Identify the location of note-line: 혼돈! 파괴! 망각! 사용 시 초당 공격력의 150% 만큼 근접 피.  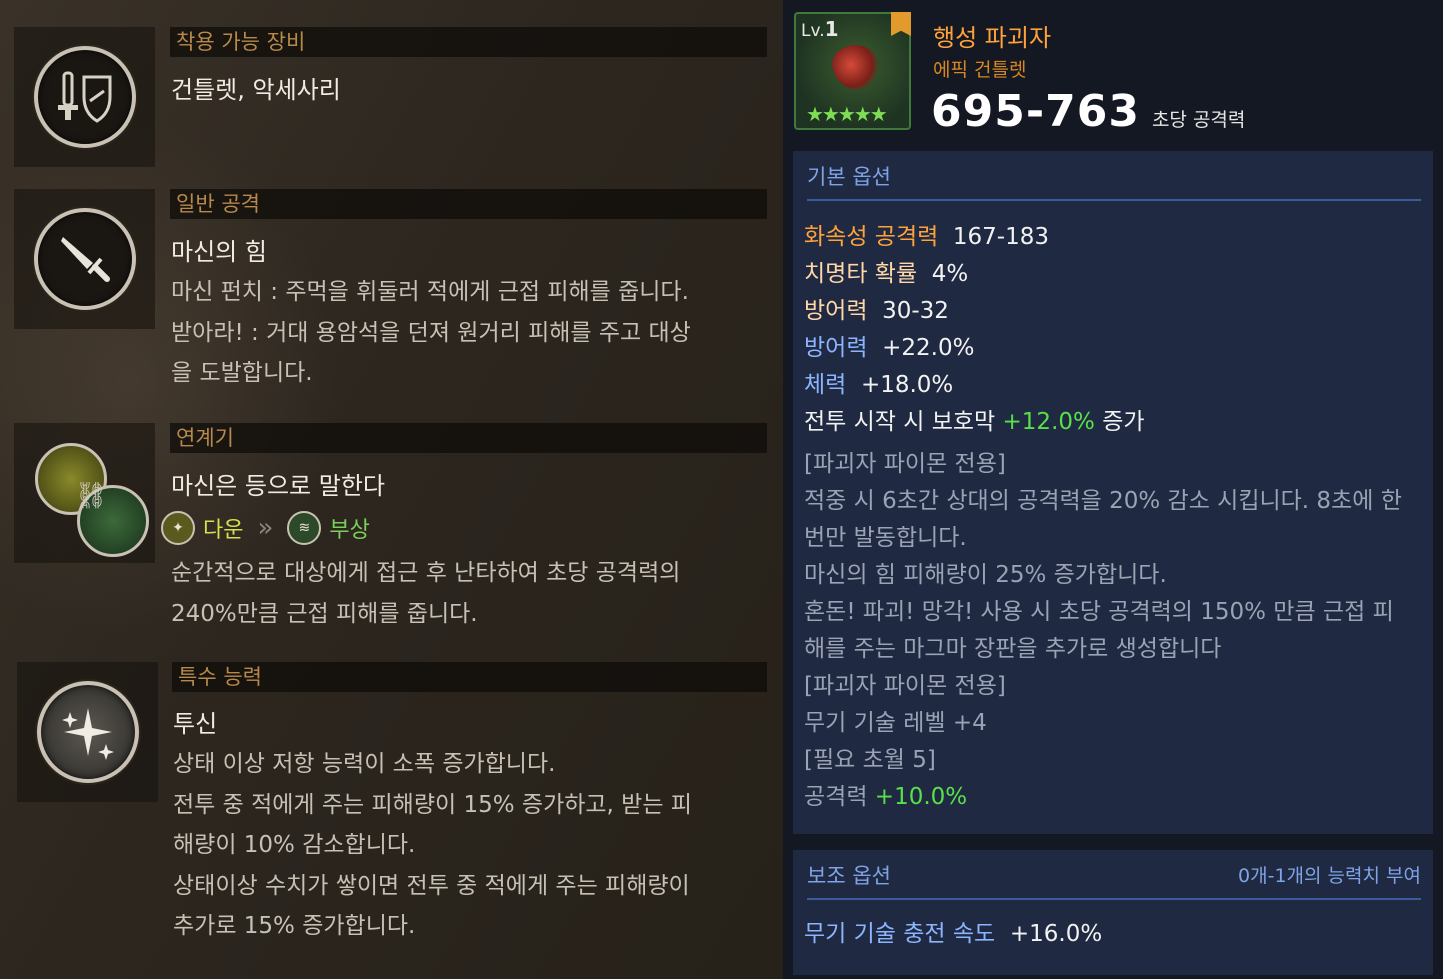
(1099, 612).